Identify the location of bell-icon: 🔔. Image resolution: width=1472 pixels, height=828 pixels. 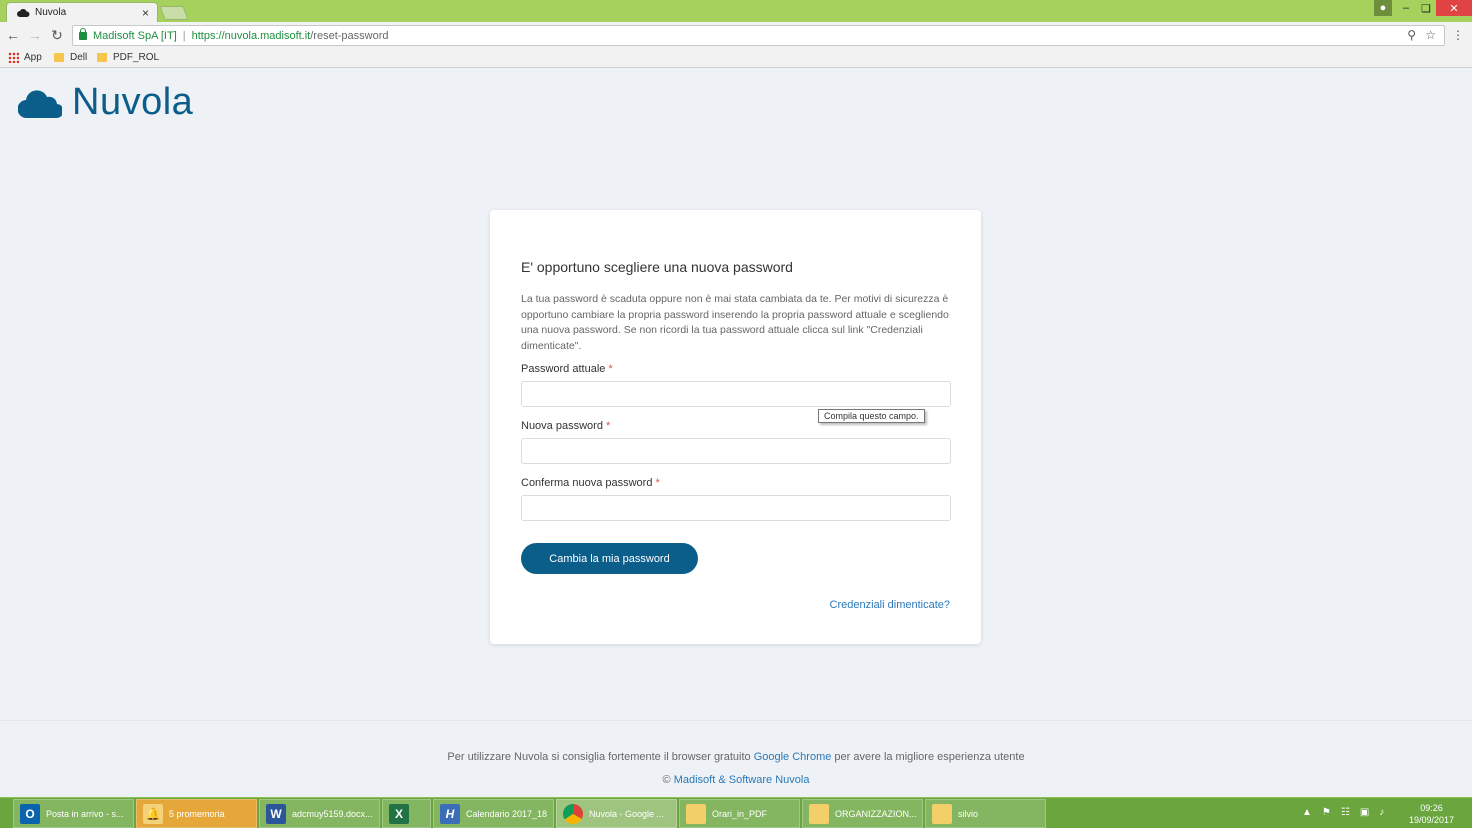
(153, 813).